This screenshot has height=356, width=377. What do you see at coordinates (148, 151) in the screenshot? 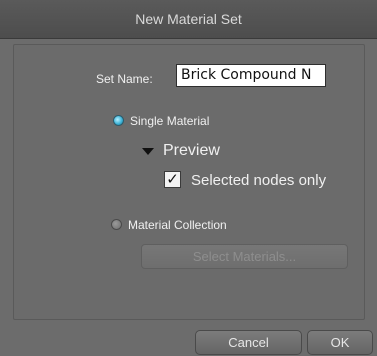
I see `triangle-down-icon` at bounding box center [148, 151].